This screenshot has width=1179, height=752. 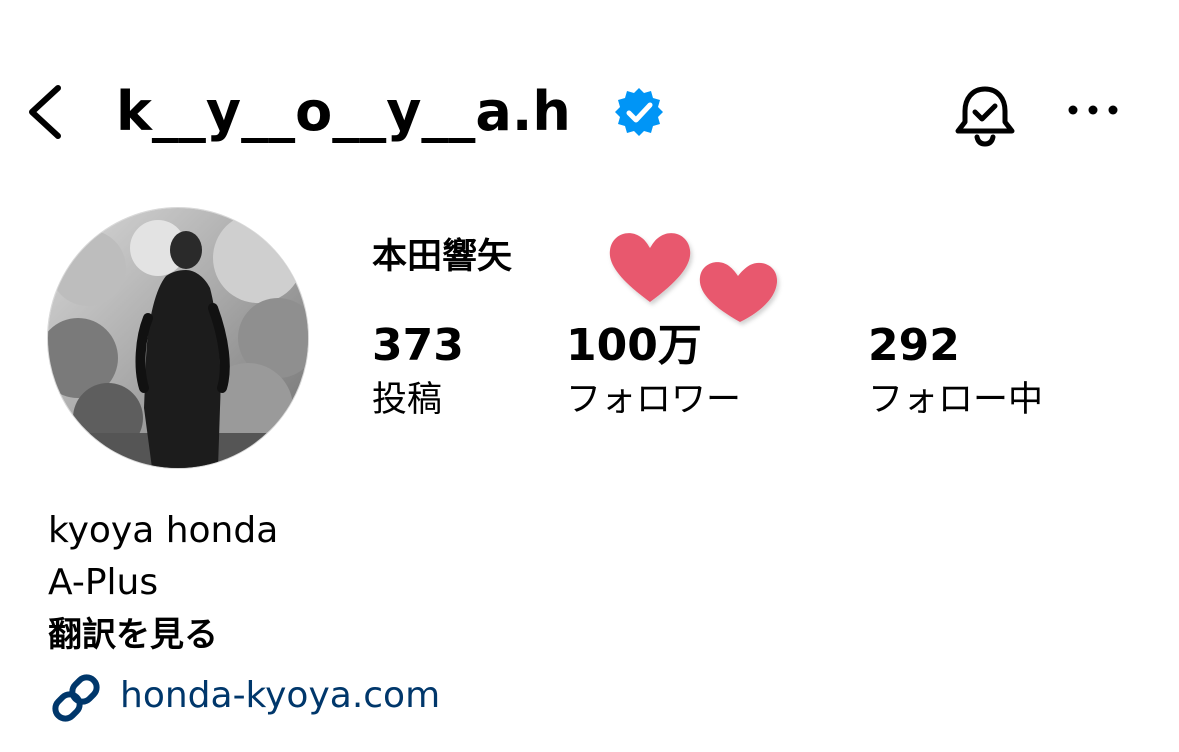 I want to click on avatar, so click(x=178, y=338).